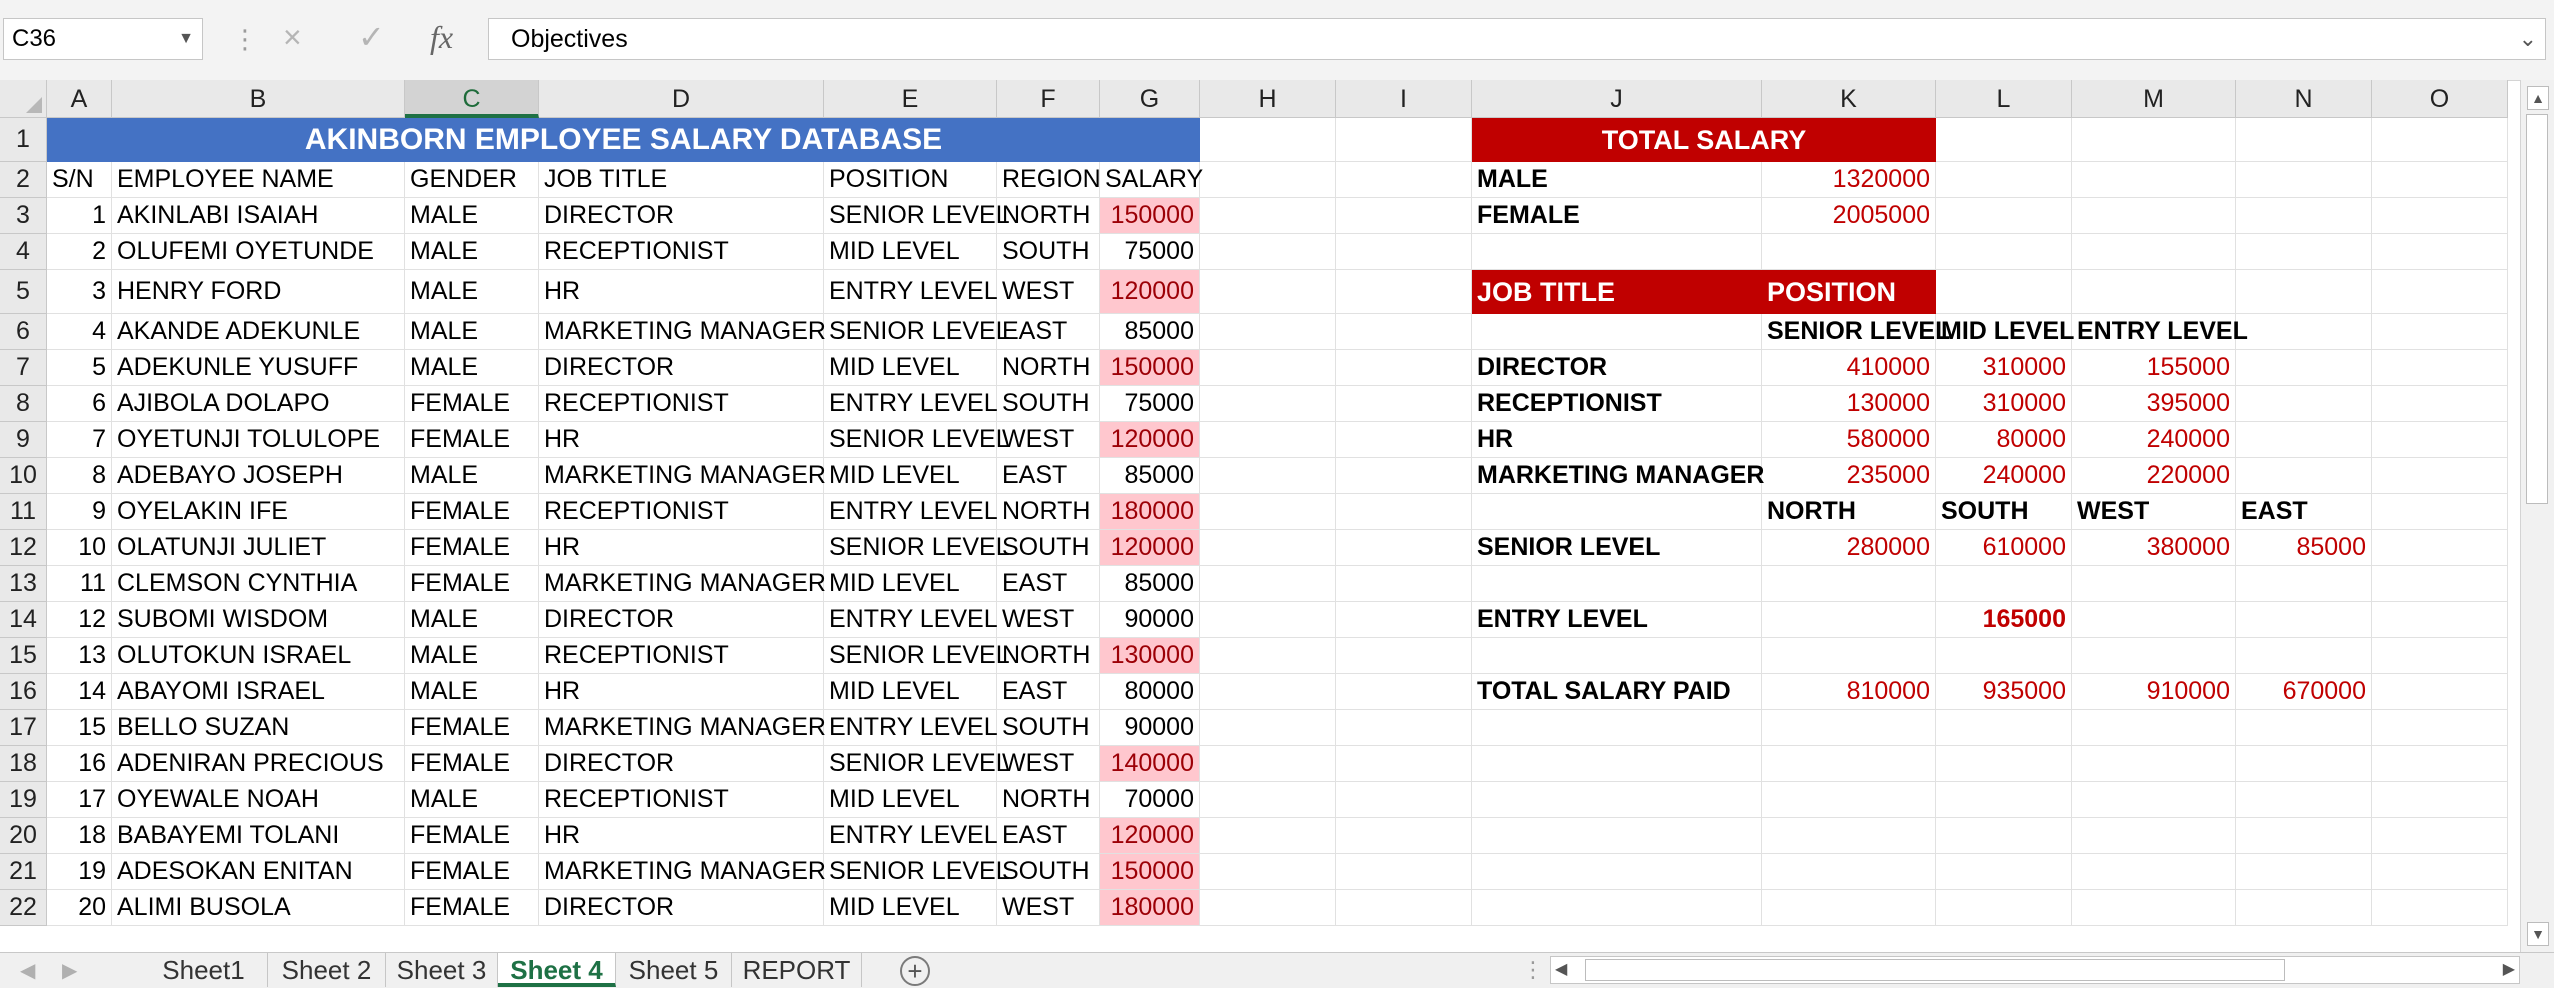 Image resolution: width=2554 pixels, height=988 pixels. Describe the element at coordinates (472, 292) in the screenshot. I see `table-cell: MALE` at that location.